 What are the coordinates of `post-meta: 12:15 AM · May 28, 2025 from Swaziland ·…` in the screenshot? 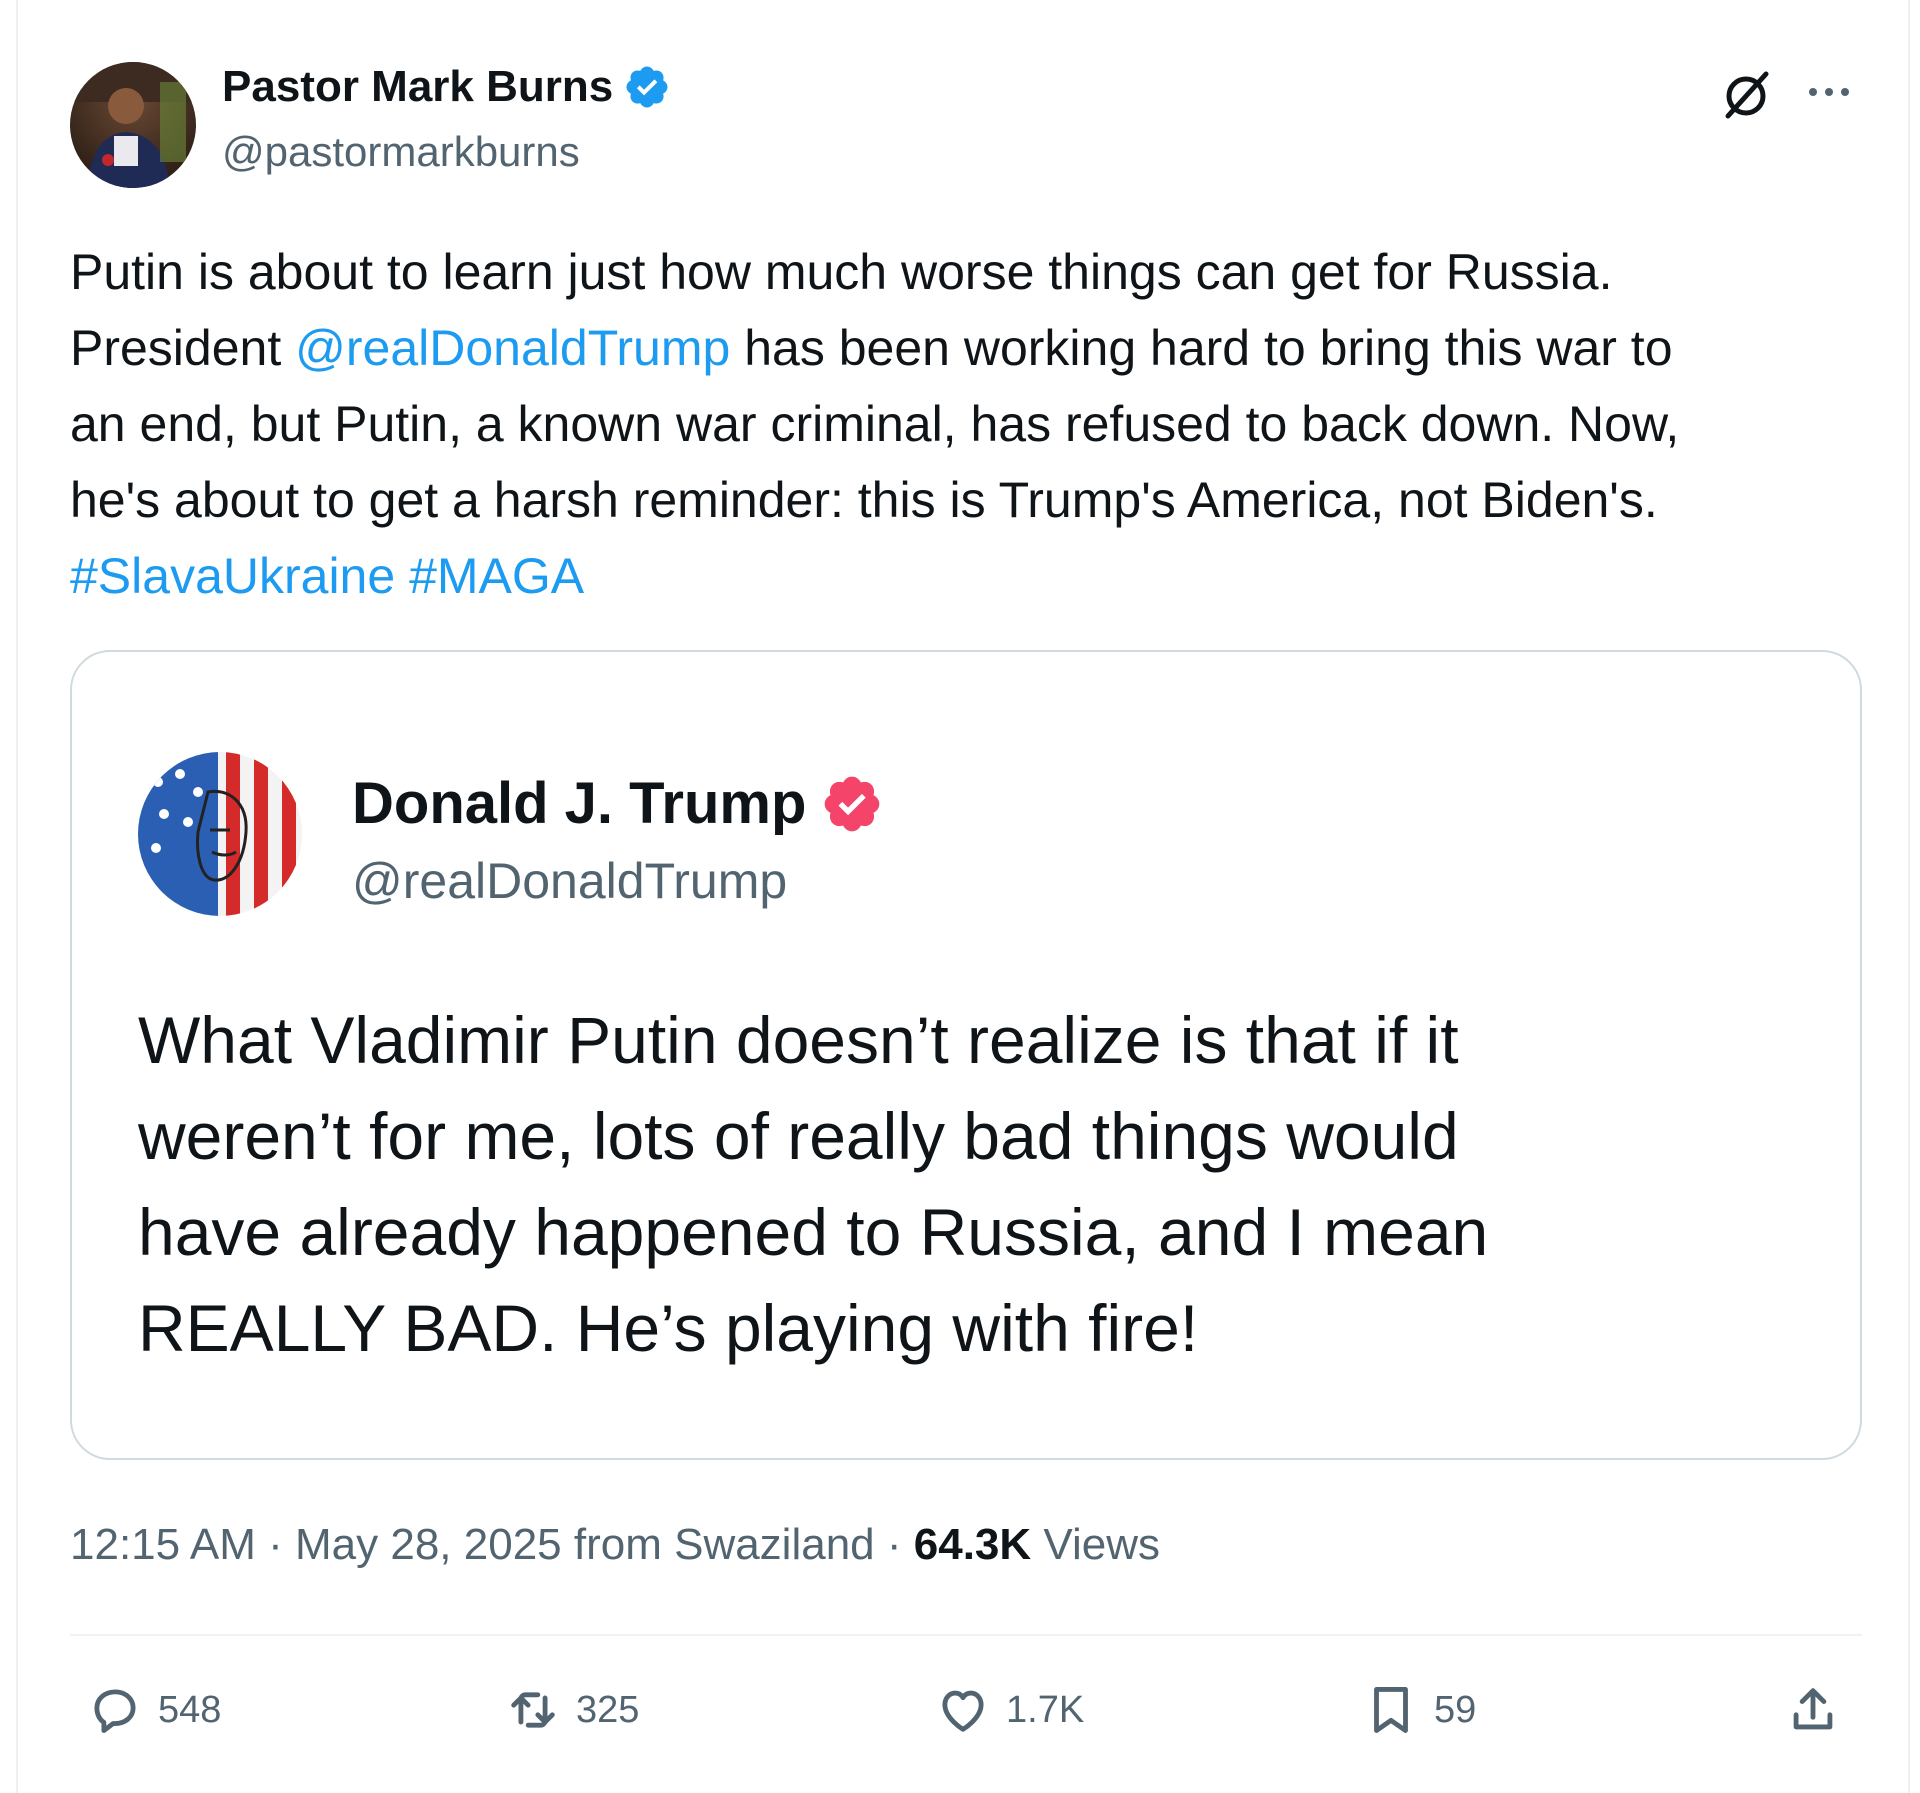 It's located at (615, 1545).